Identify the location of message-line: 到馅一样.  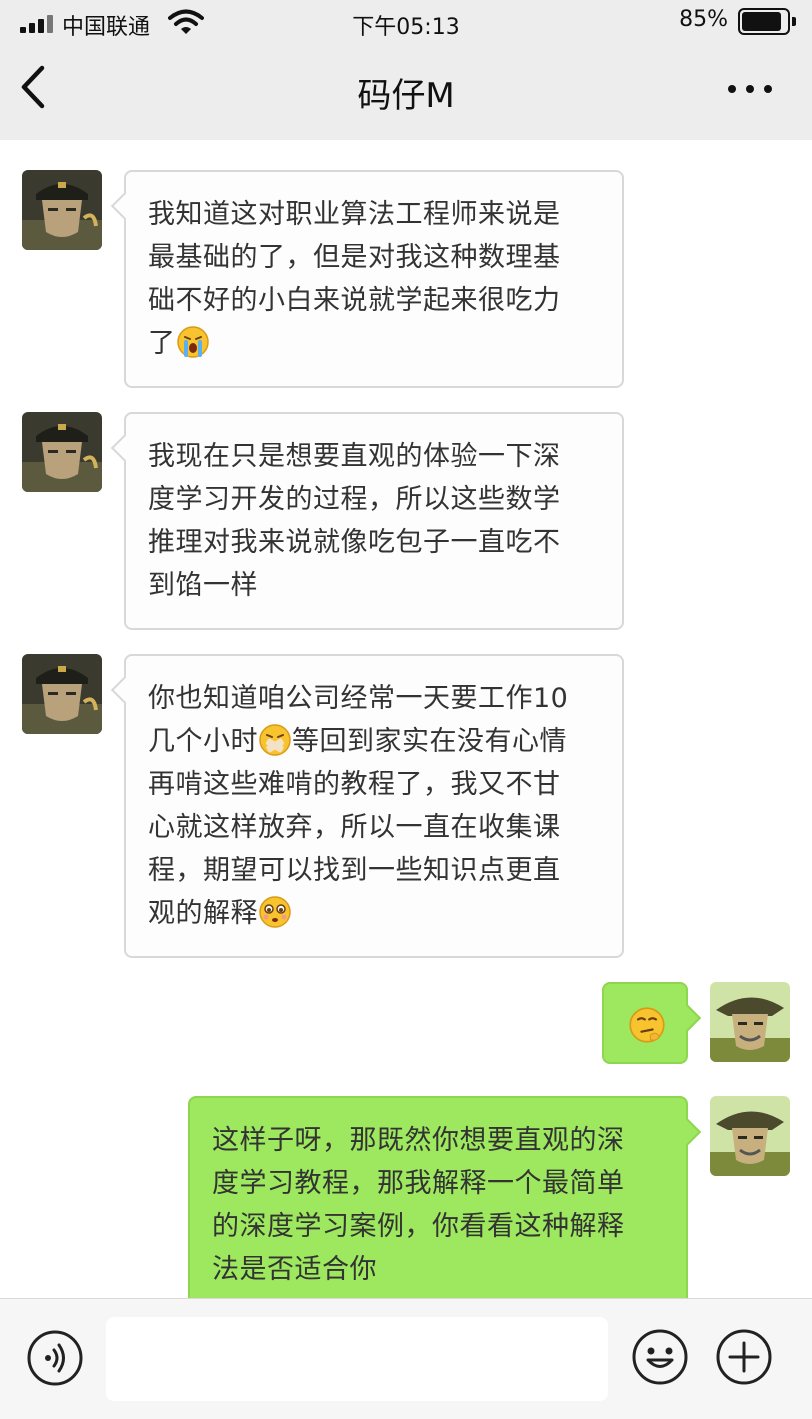
(203, 585).